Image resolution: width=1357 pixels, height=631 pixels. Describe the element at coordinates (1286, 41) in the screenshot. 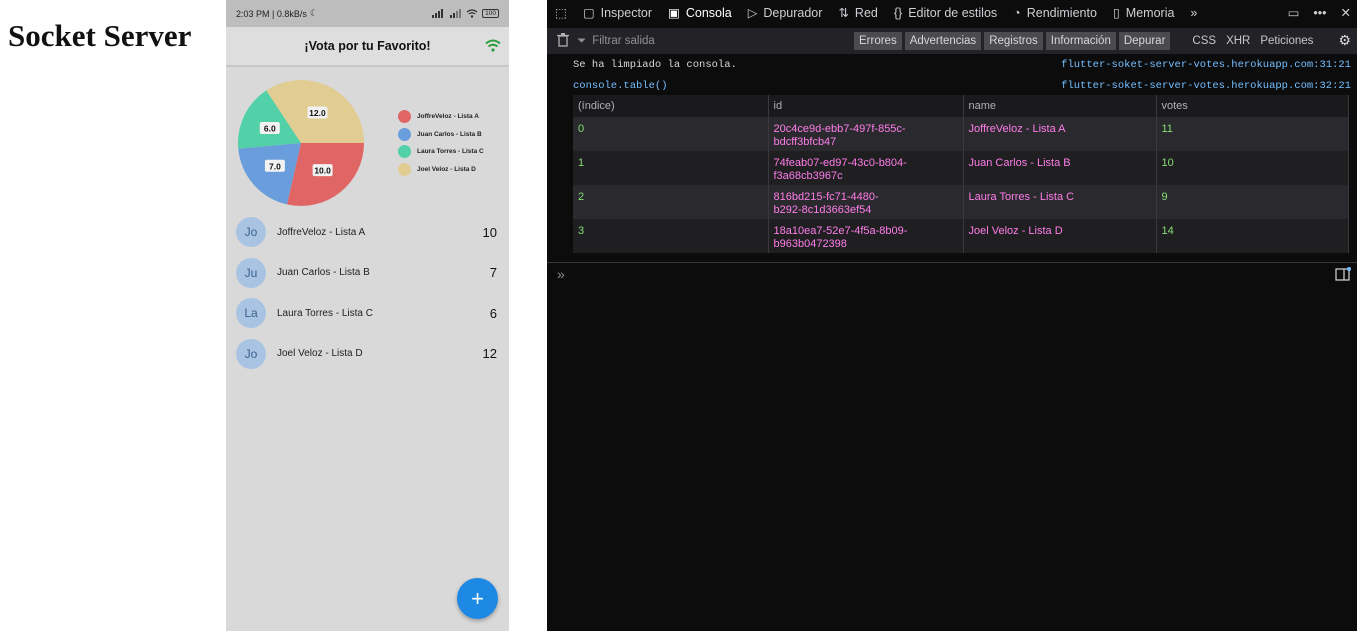

I see `filter-toggle: Peticiones` at that location.